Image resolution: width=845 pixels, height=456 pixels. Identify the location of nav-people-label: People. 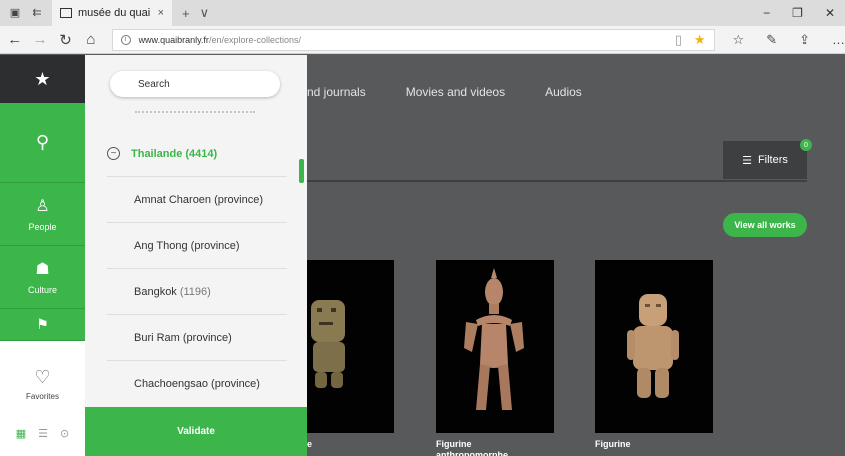
(42, 227).